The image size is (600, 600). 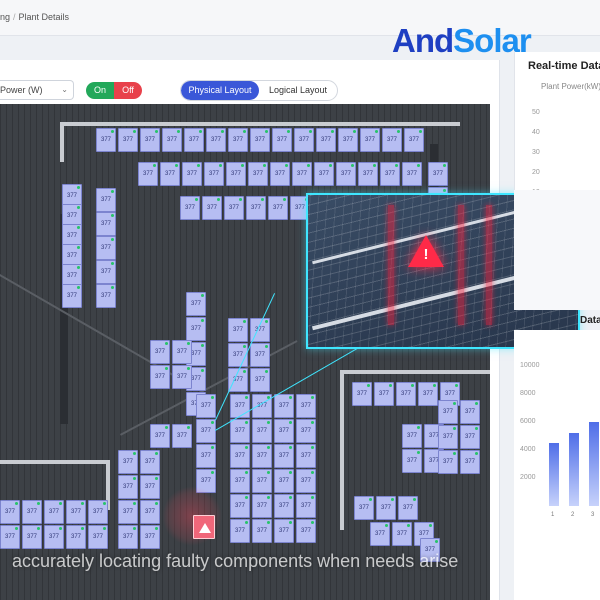 I want to click on toggle-off: Off, so click(x=128, y=90).